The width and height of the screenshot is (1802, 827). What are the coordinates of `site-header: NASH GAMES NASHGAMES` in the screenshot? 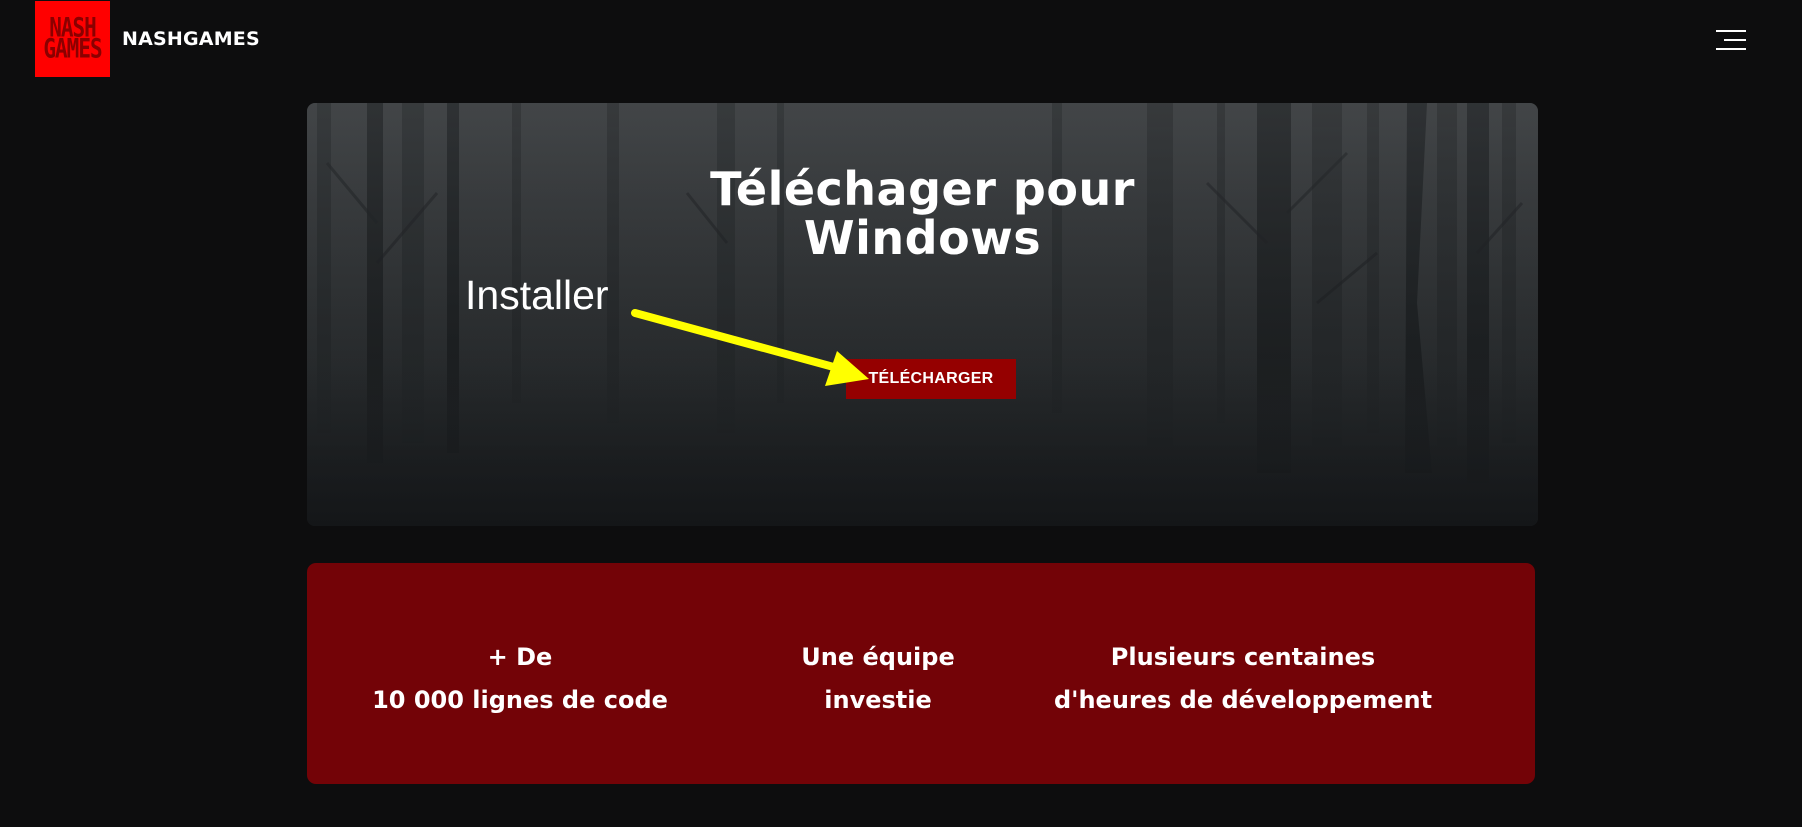 It's located at (901, 41).